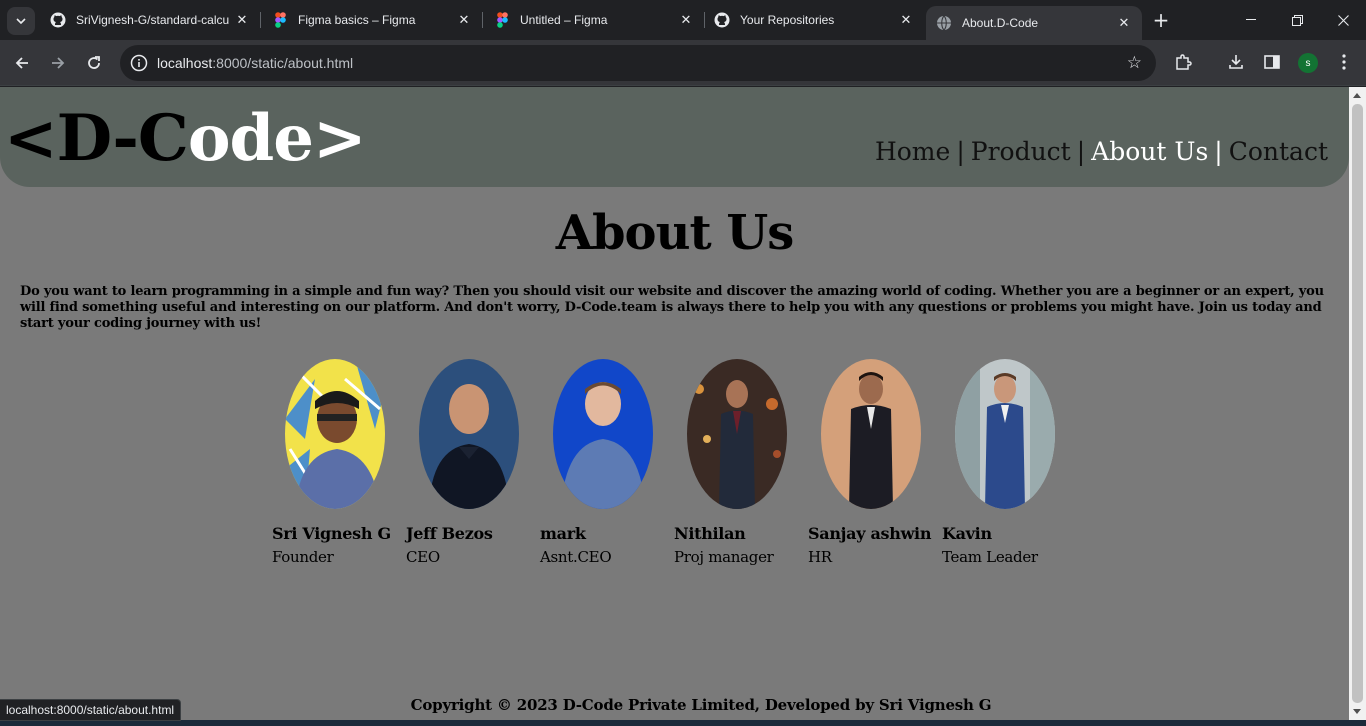 This screenshot has height=726, width=1366. Describe the element at coordinates (1149, 151) in the screenshot. I see `nav-about-us: About Us` at that location.